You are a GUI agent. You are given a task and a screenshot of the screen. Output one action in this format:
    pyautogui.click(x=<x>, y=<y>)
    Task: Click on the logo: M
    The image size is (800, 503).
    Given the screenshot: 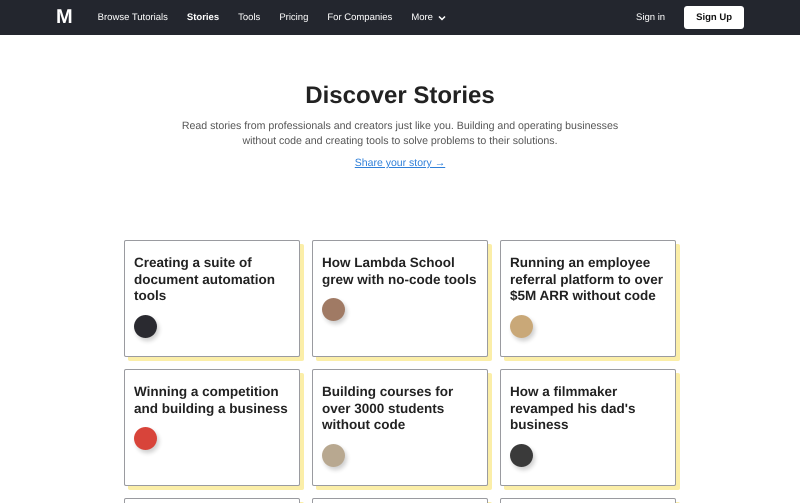 What is the action you would take?
    pyautogui.click(x=64, y=17)
    